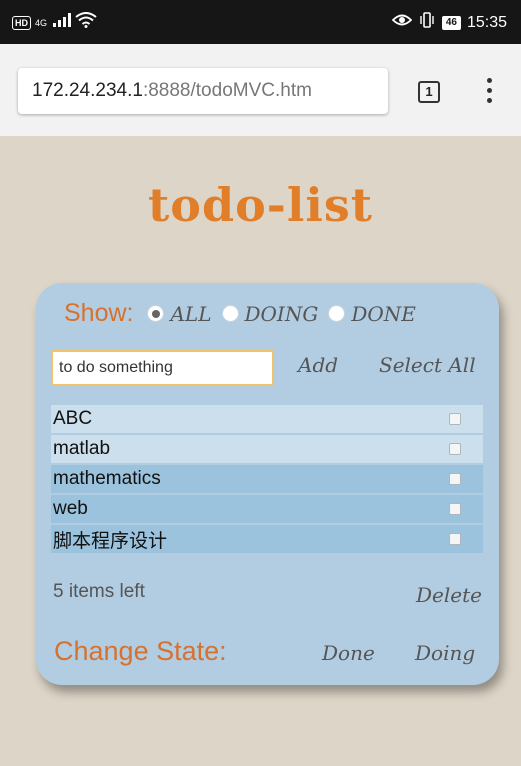 The width and height of the screenshot is (521, 766). What do you see at coordinates (318, 365) in the screenshot?
I see `add-button: Add` at bounding box center [318, 365].